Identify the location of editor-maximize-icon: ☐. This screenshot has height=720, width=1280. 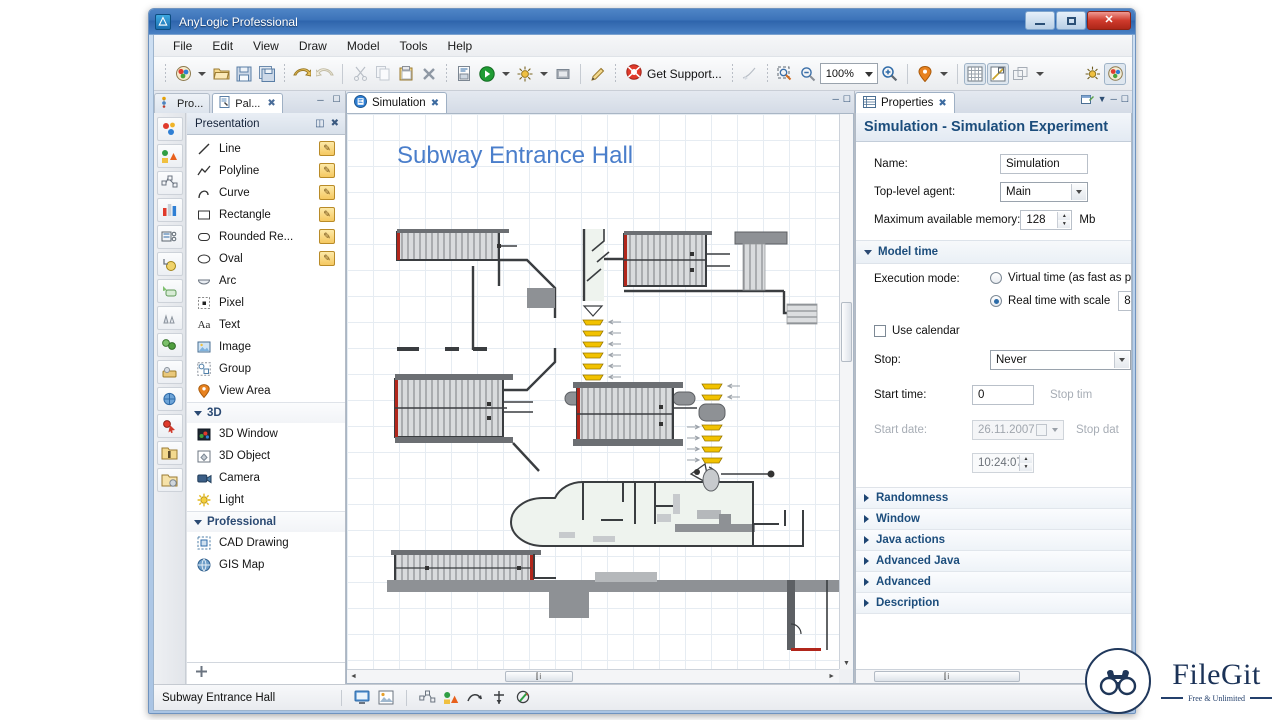
(847, 99).